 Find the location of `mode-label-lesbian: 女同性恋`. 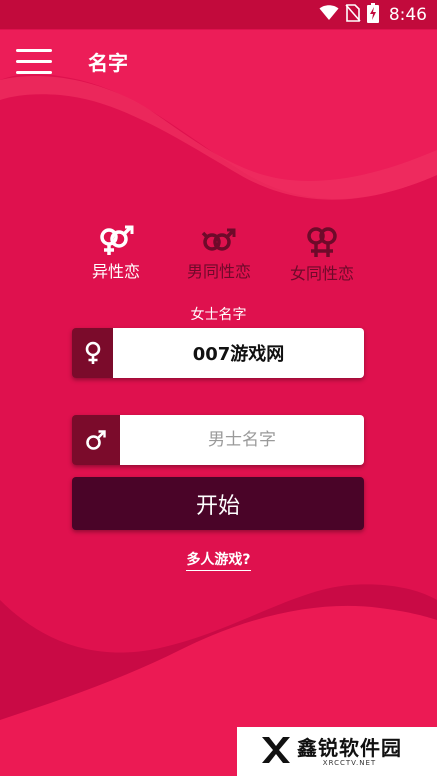

mode-label-lesbian: 女同性恋 is located at coordinates (321, 273).